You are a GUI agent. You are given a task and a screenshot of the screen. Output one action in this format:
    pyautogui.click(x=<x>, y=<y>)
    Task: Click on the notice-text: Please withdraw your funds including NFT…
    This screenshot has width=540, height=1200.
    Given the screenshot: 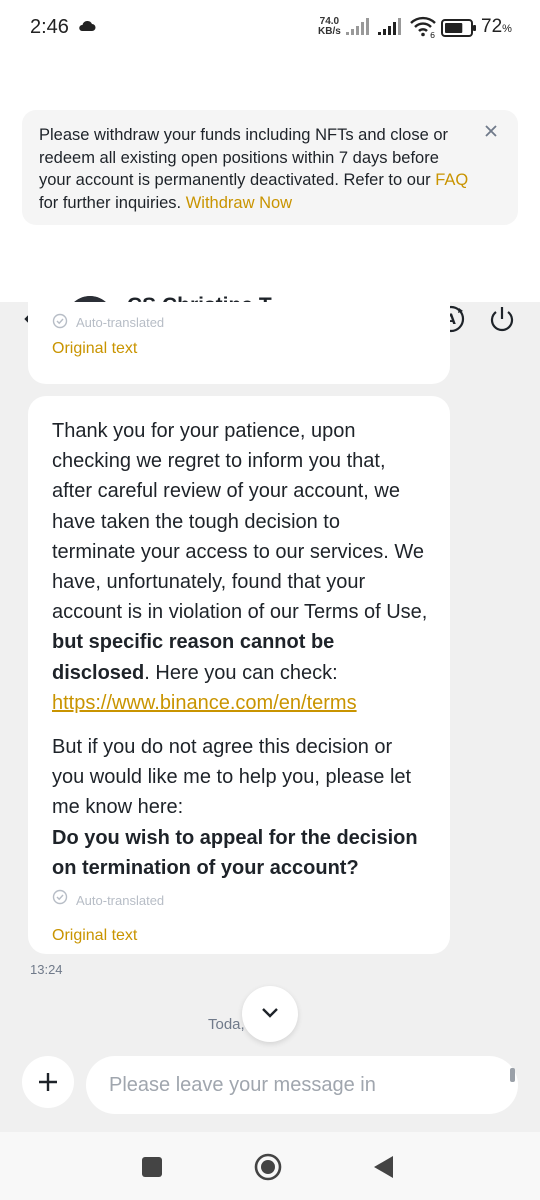 What is the action you would take?
    pyautogui.click(x=244, y=157)
    